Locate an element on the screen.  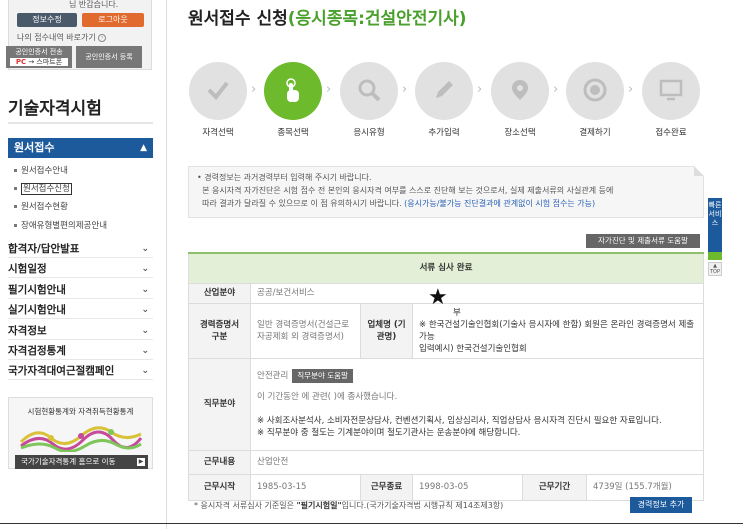
step-type: 응시유형 is located at coordinates (369, 100).